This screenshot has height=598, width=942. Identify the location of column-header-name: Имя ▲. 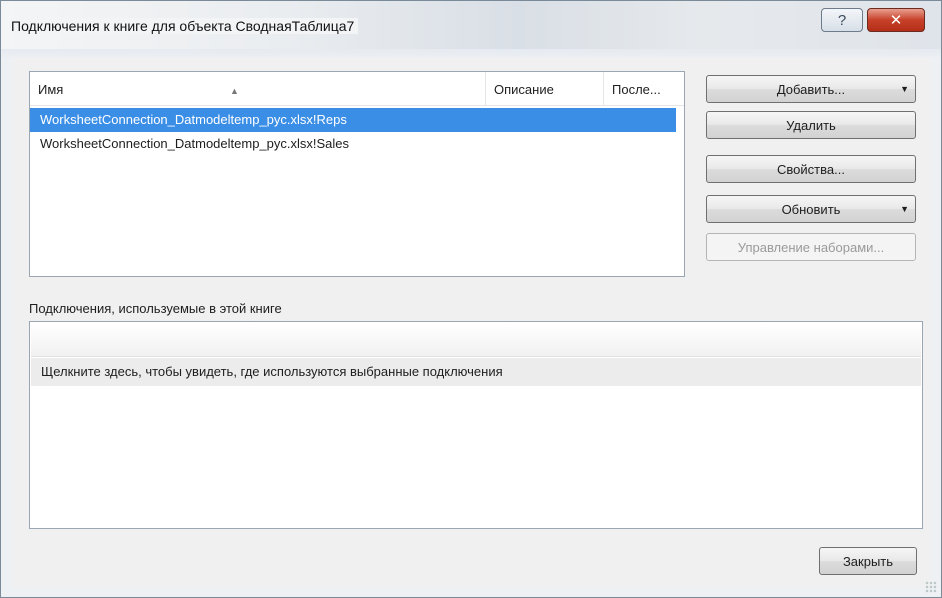
(258, 89).